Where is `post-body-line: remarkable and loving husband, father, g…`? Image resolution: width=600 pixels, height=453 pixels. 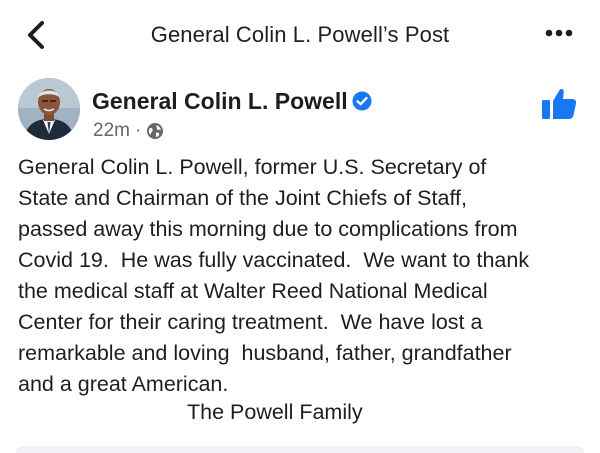 post-body-line: remarkable and loving husband, father, g… is located at coordinates (265, 353).